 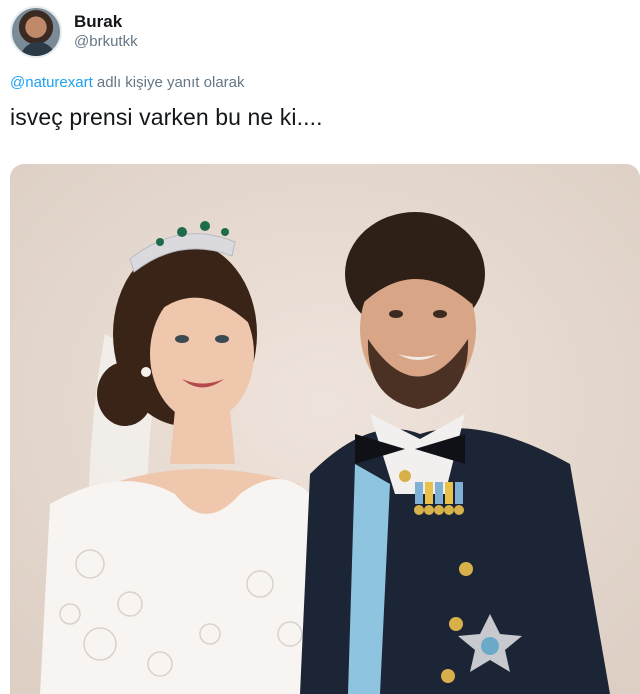 What do you see at coordinates (202, 436) in the screenshot?
I see `bride-neck` at bounding box center [202, 436].